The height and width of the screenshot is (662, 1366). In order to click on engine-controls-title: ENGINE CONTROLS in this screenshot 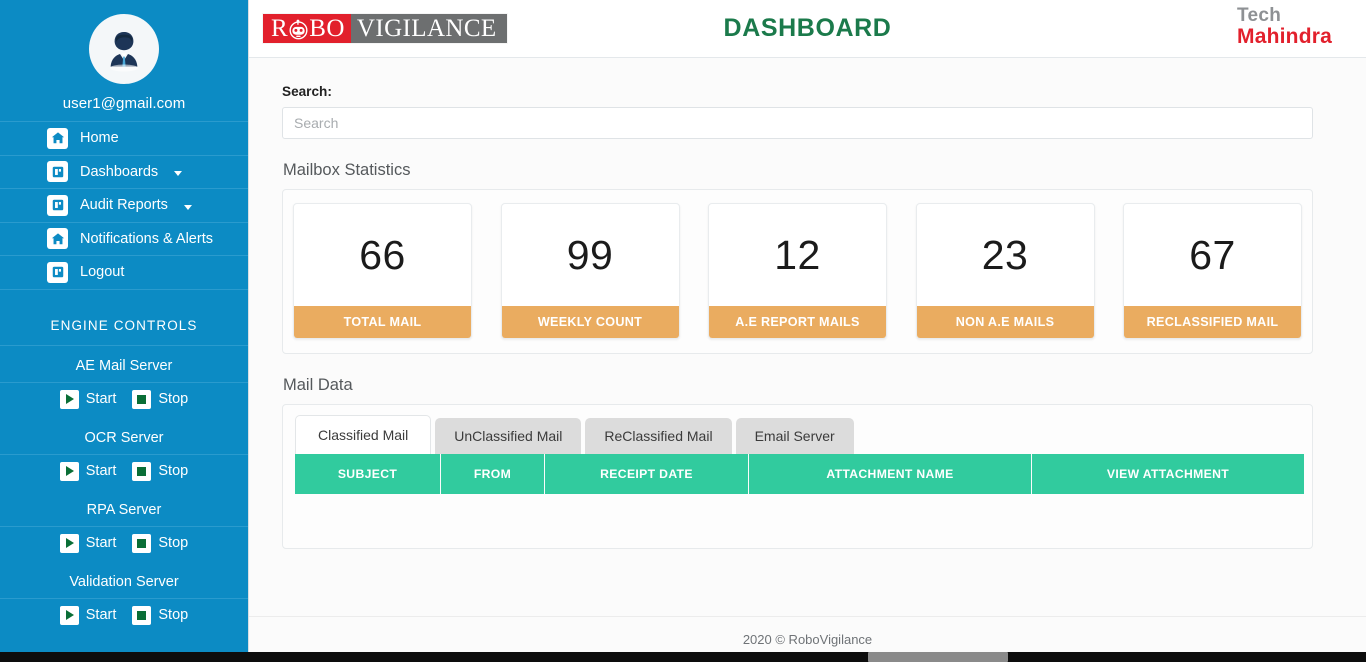, I will do `click(124, 318)`.